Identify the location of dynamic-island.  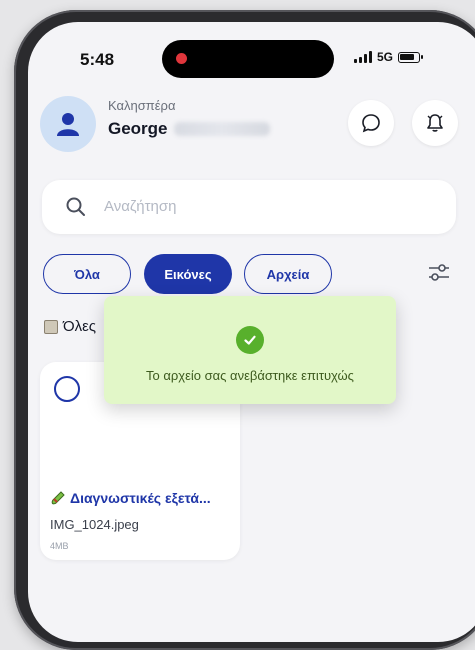
(248, 59).